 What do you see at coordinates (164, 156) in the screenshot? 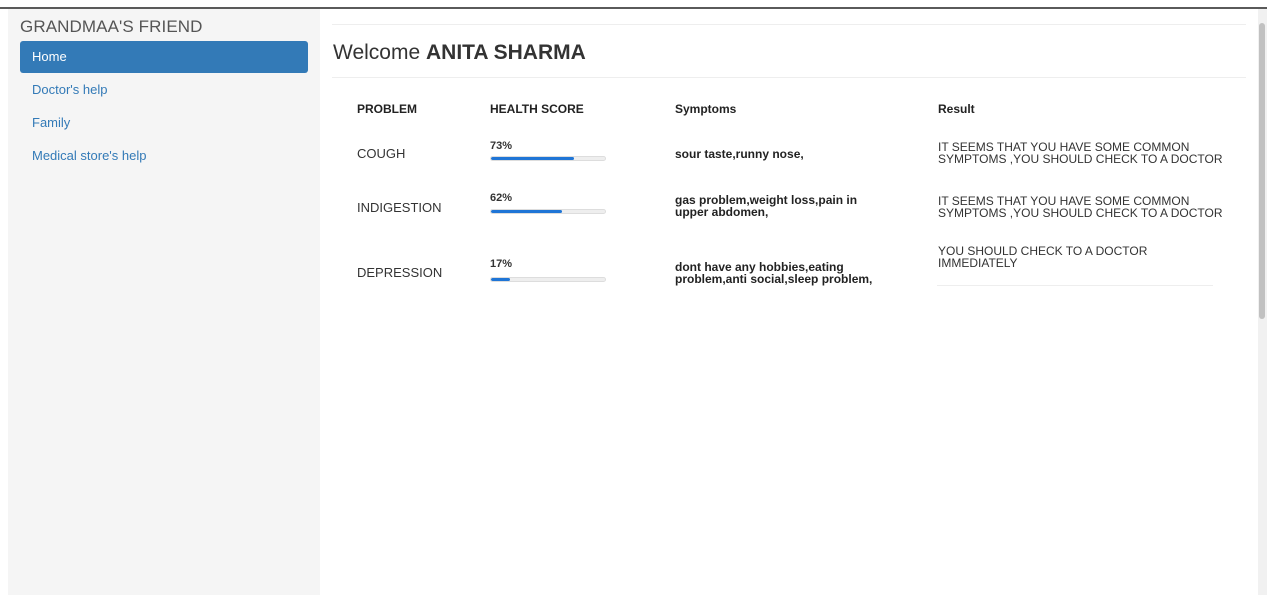
I see `sidebar-item-medical-store-help: Medical store's help` at bounding box center [164, 156].